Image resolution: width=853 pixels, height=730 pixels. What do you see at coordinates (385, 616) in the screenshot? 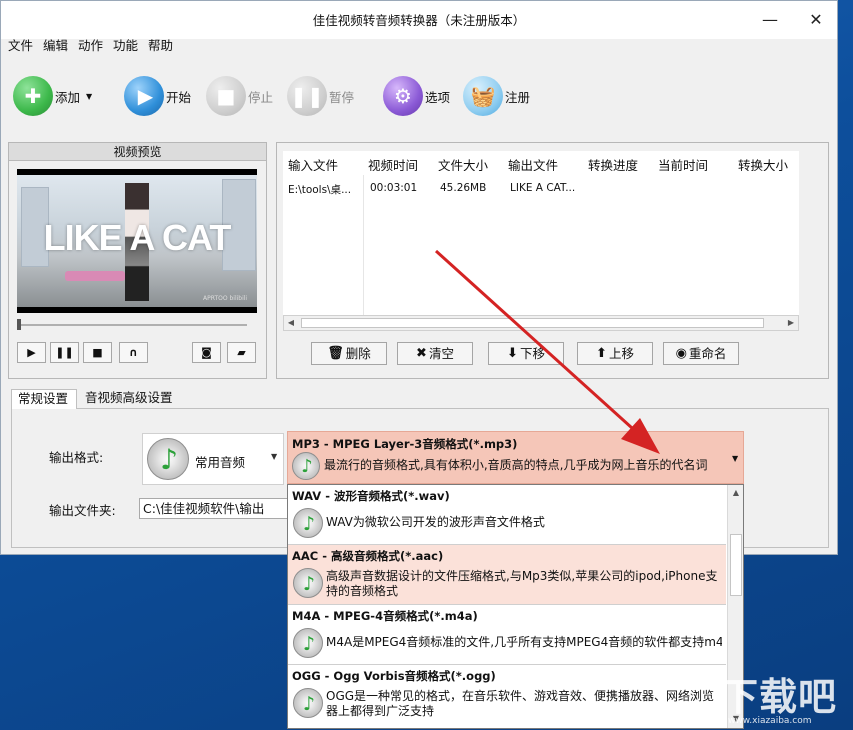
I see `format-title: M4A - MPEG-4音频格式(*.m4a)` at bounding box center [385, 616].